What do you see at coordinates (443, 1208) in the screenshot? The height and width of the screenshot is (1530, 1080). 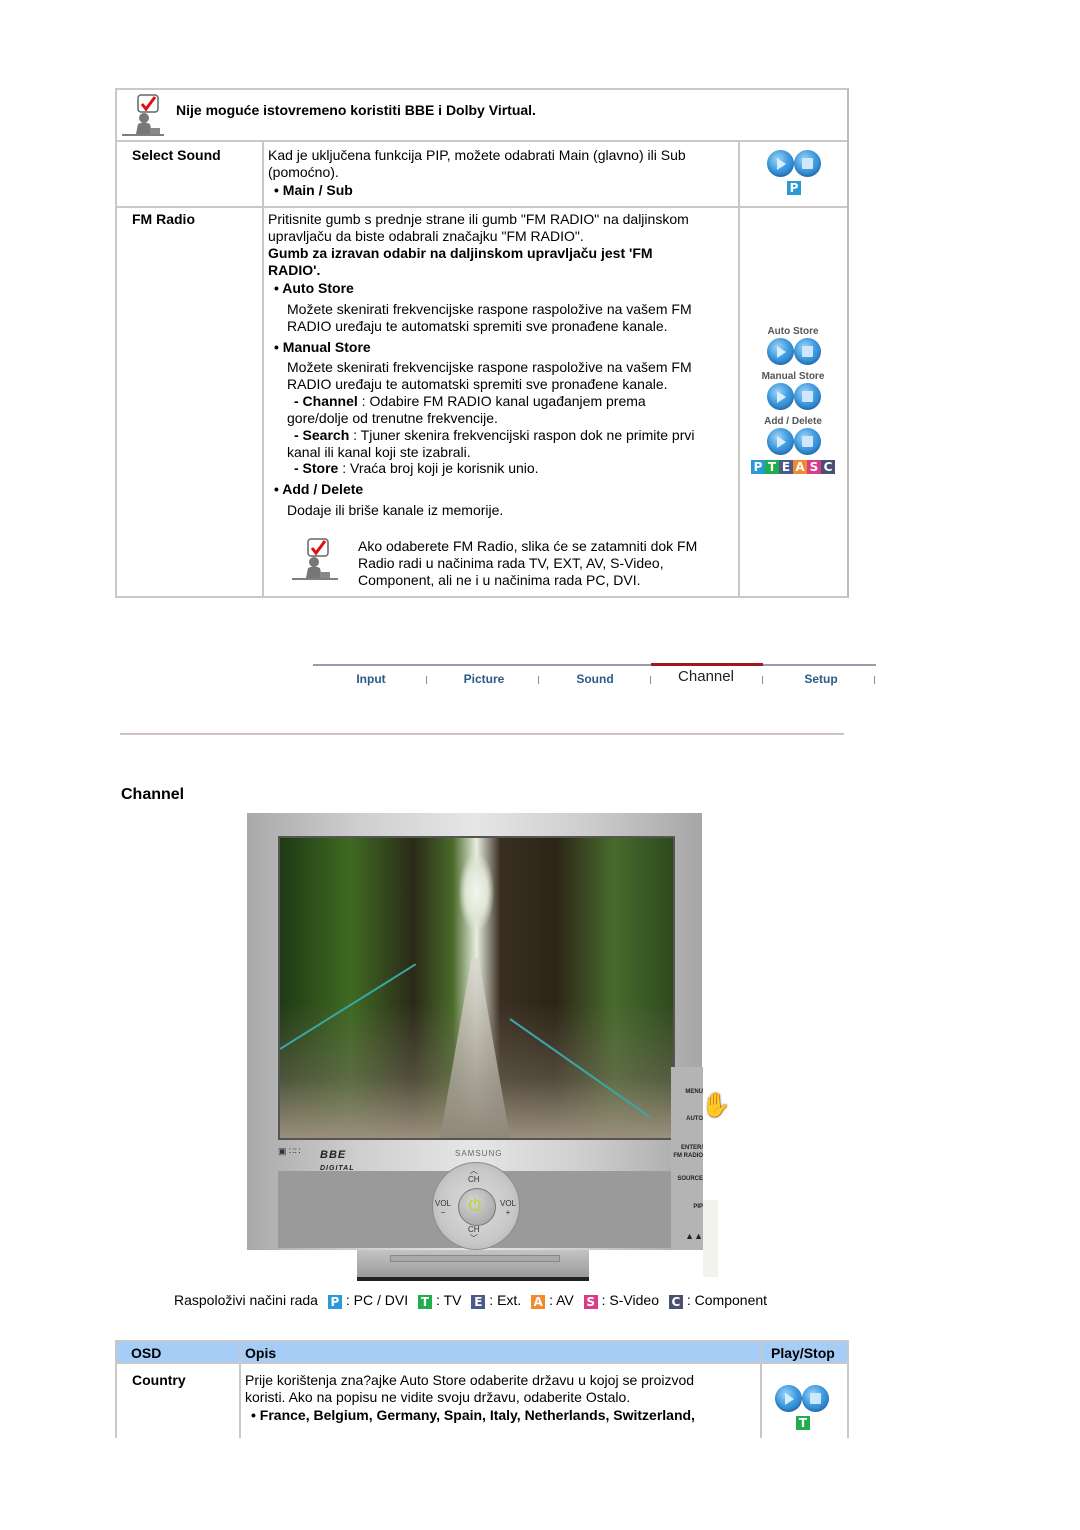 I see `vol-down-label: VOL −` at bounding box center [443, 1208].